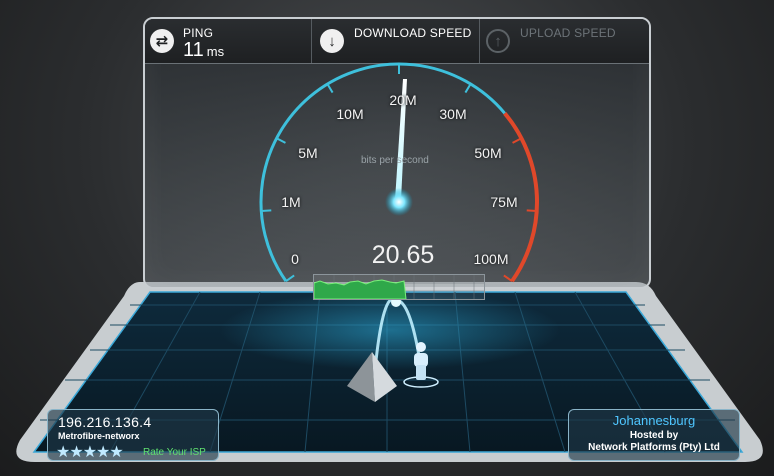 This screenshot has height=476, width=774. Describe the element at coordinates (399, 202) in the screenshot. I see `gauge-hub` at that location.